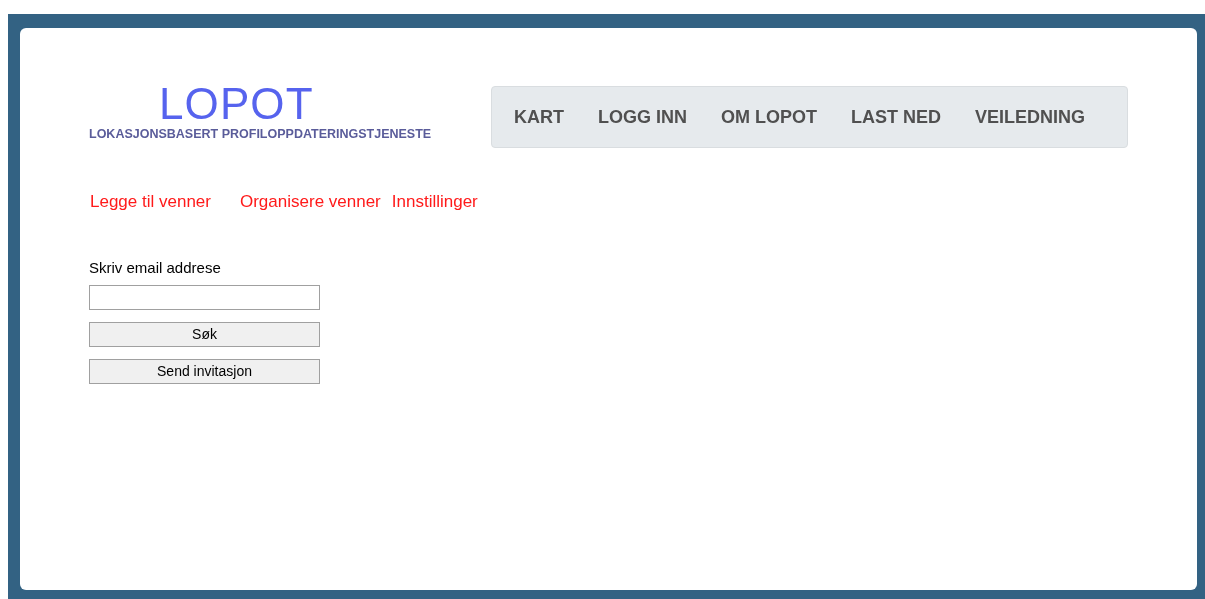  I want to click on menu-link: Legge til venner, so click(150, 202).